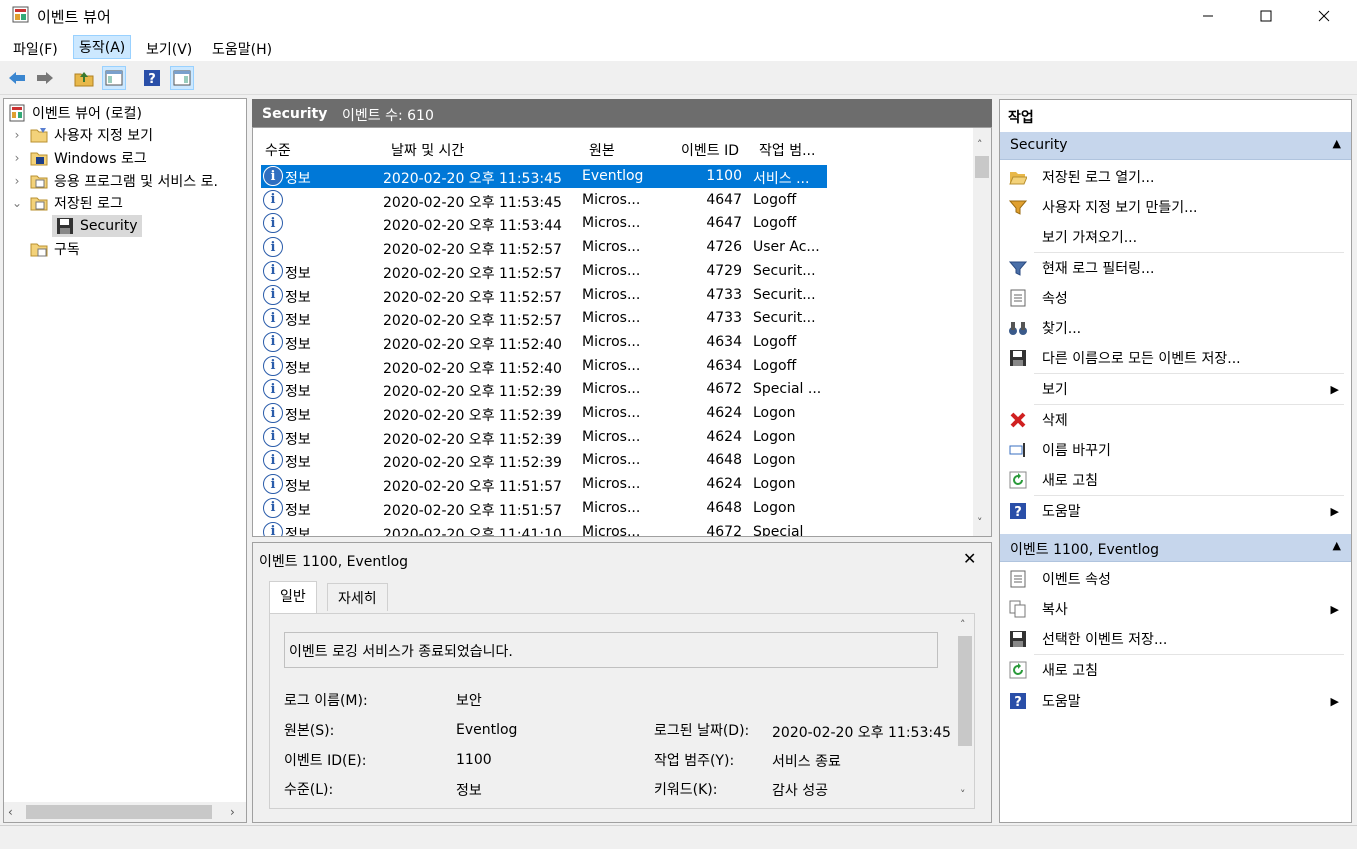  What do you see at coordinates (1172, 450) in the screenshot?
I see `action-rename: 이름 바꾸기` at bounding box center [1172, 450].